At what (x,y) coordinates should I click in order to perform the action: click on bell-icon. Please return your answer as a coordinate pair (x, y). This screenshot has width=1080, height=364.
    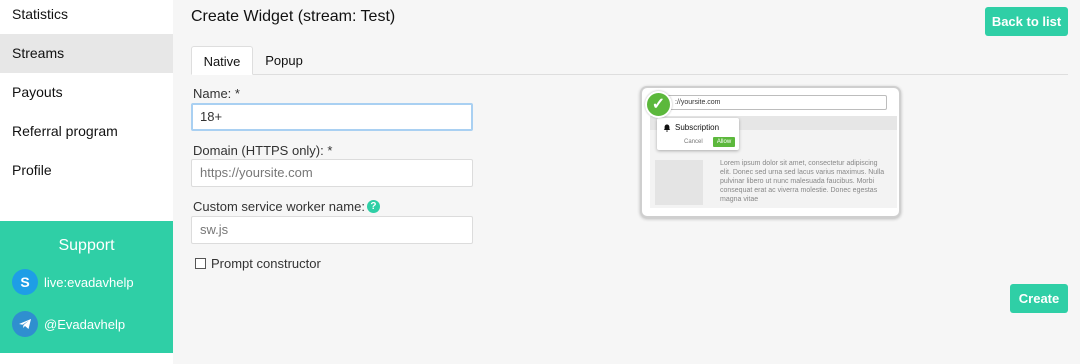
    Looking at the image, I should click on (667, 128).